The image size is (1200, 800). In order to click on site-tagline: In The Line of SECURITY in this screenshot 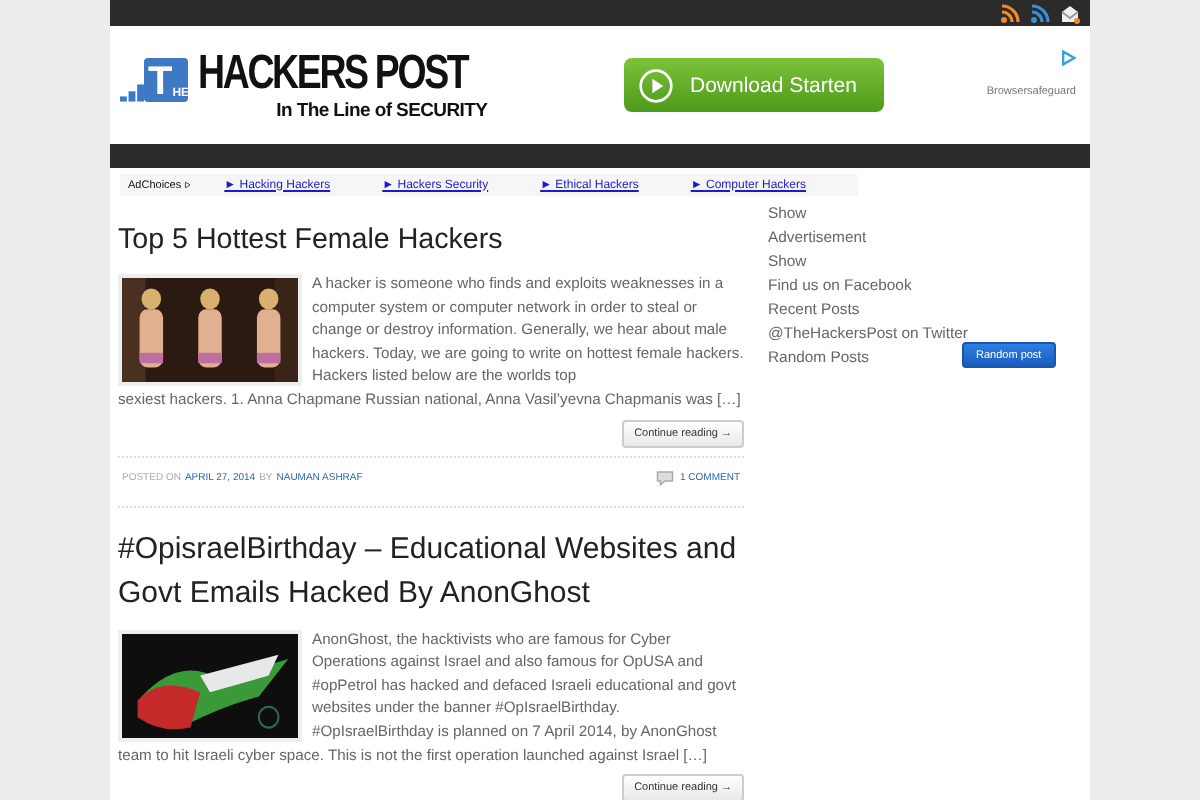, I will do `click(383, 110)`.